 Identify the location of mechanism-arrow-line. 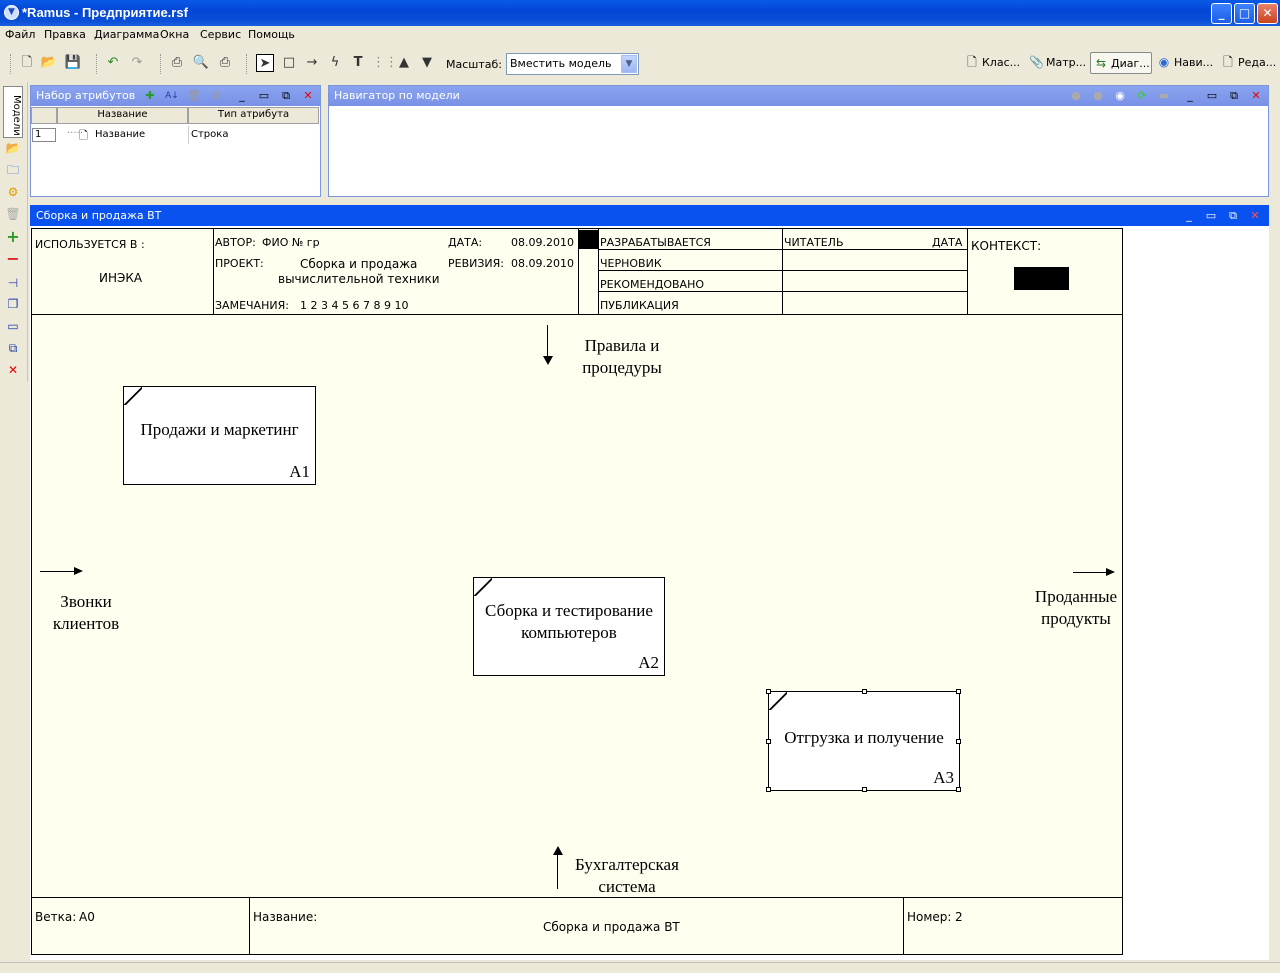
(557, 871).